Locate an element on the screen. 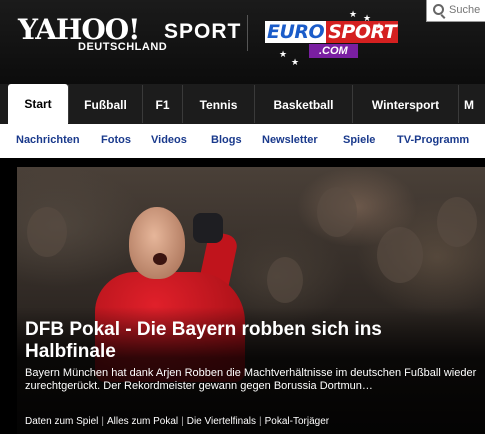 Image resolution: width=485 pixels, height=434 pixels. sport-wordmark: SPORT is located at coordinates (203, 31).